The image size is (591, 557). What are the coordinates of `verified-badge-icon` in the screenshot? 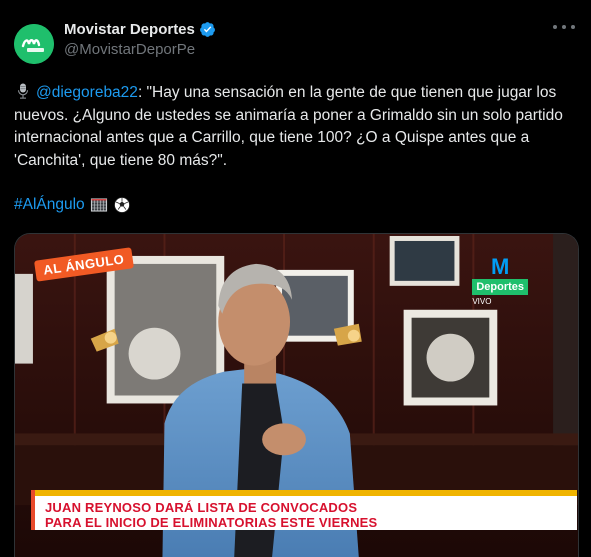 It's located at (207, 29).